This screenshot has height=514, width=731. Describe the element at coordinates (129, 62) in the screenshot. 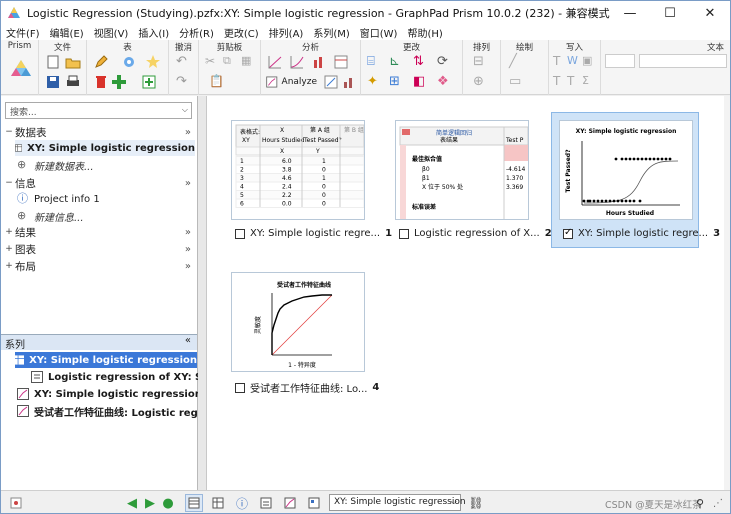

I see `gear-icon` at that location.